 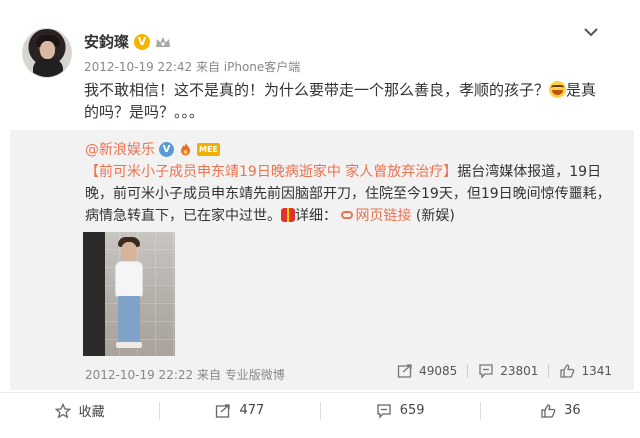 I want to click on web-link: 网页链接, so click(x=376, y=216).